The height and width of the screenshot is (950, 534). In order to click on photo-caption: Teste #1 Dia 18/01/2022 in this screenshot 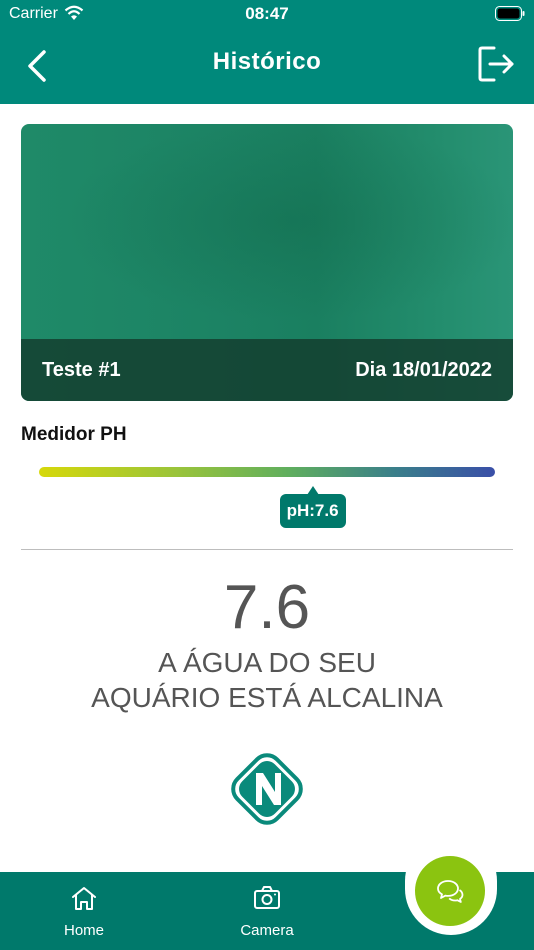, I will do `click(267, 370)`.